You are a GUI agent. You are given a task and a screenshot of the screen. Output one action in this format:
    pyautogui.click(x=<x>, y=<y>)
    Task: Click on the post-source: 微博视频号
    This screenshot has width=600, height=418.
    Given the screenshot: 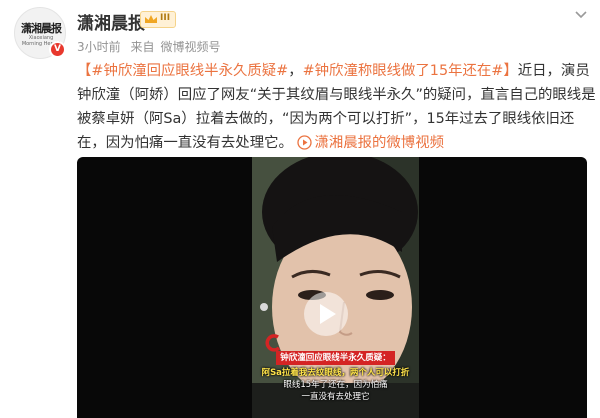 What is the action you would take?
    pyautogui.click(x=190, y=47)
    